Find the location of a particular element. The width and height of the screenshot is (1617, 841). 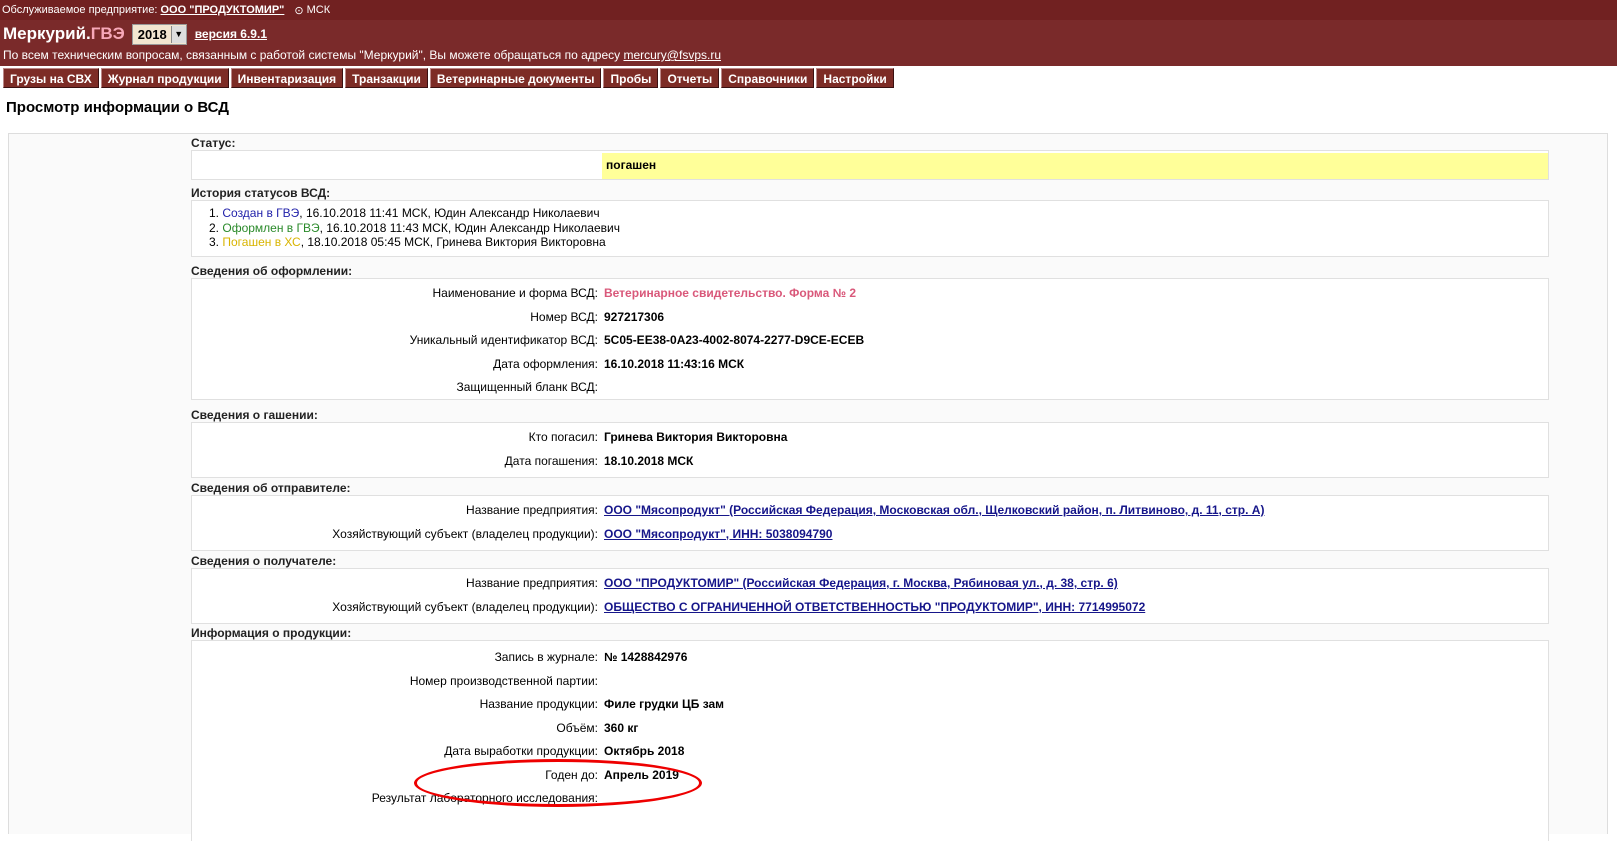

field-row: Кто погасил: Гринева Виктория Викторовна is located at coordinates (870, 437).